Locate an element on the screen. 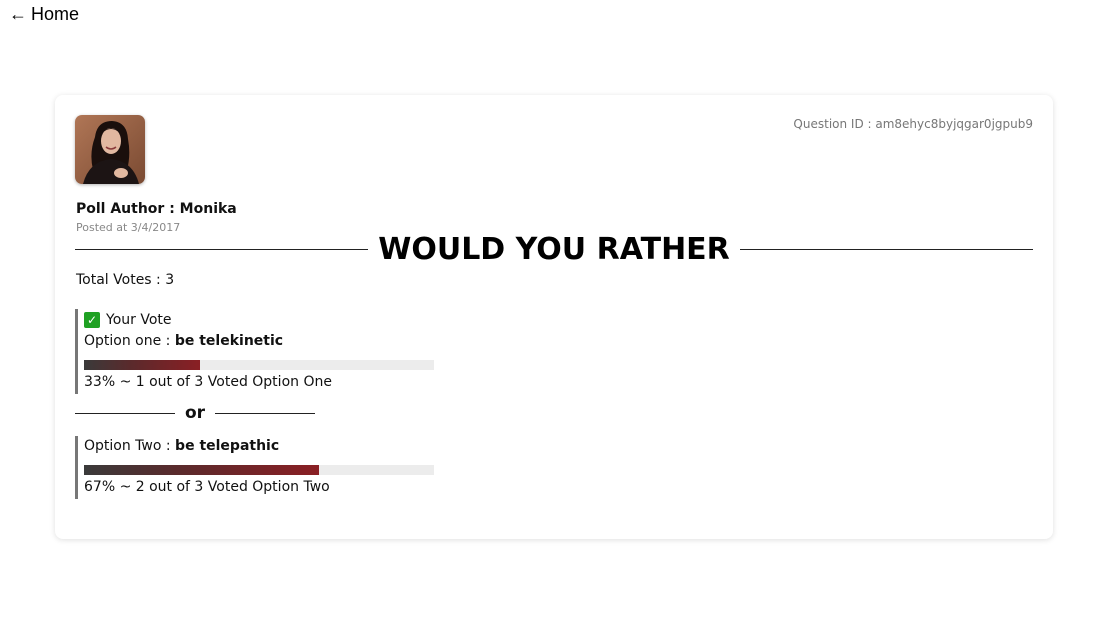 The image size is (1105, 632). page-title: WOULD YOU RATHER is located at coordinates (554, 249).